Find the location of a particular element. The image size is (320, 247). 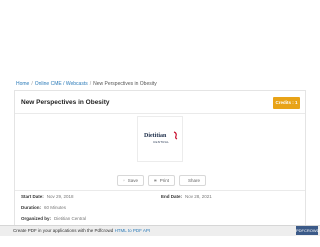

logo-subtitle: CENTRAL is located at coordinates (161, 142).